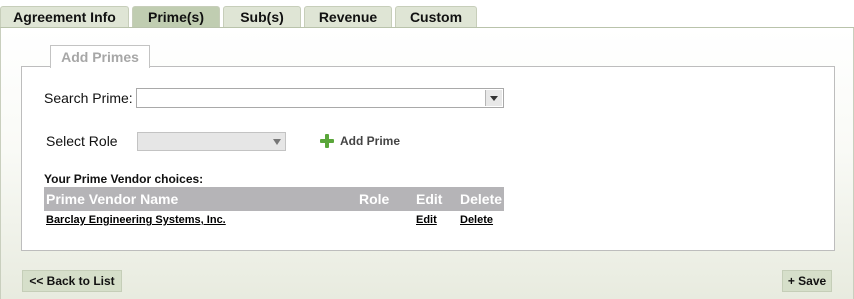 The image size is (854, 299). What do you see at coordinates (211, 141) in the screenshot?
I see `select-role-dropdown` at bounding box center [211, 141].